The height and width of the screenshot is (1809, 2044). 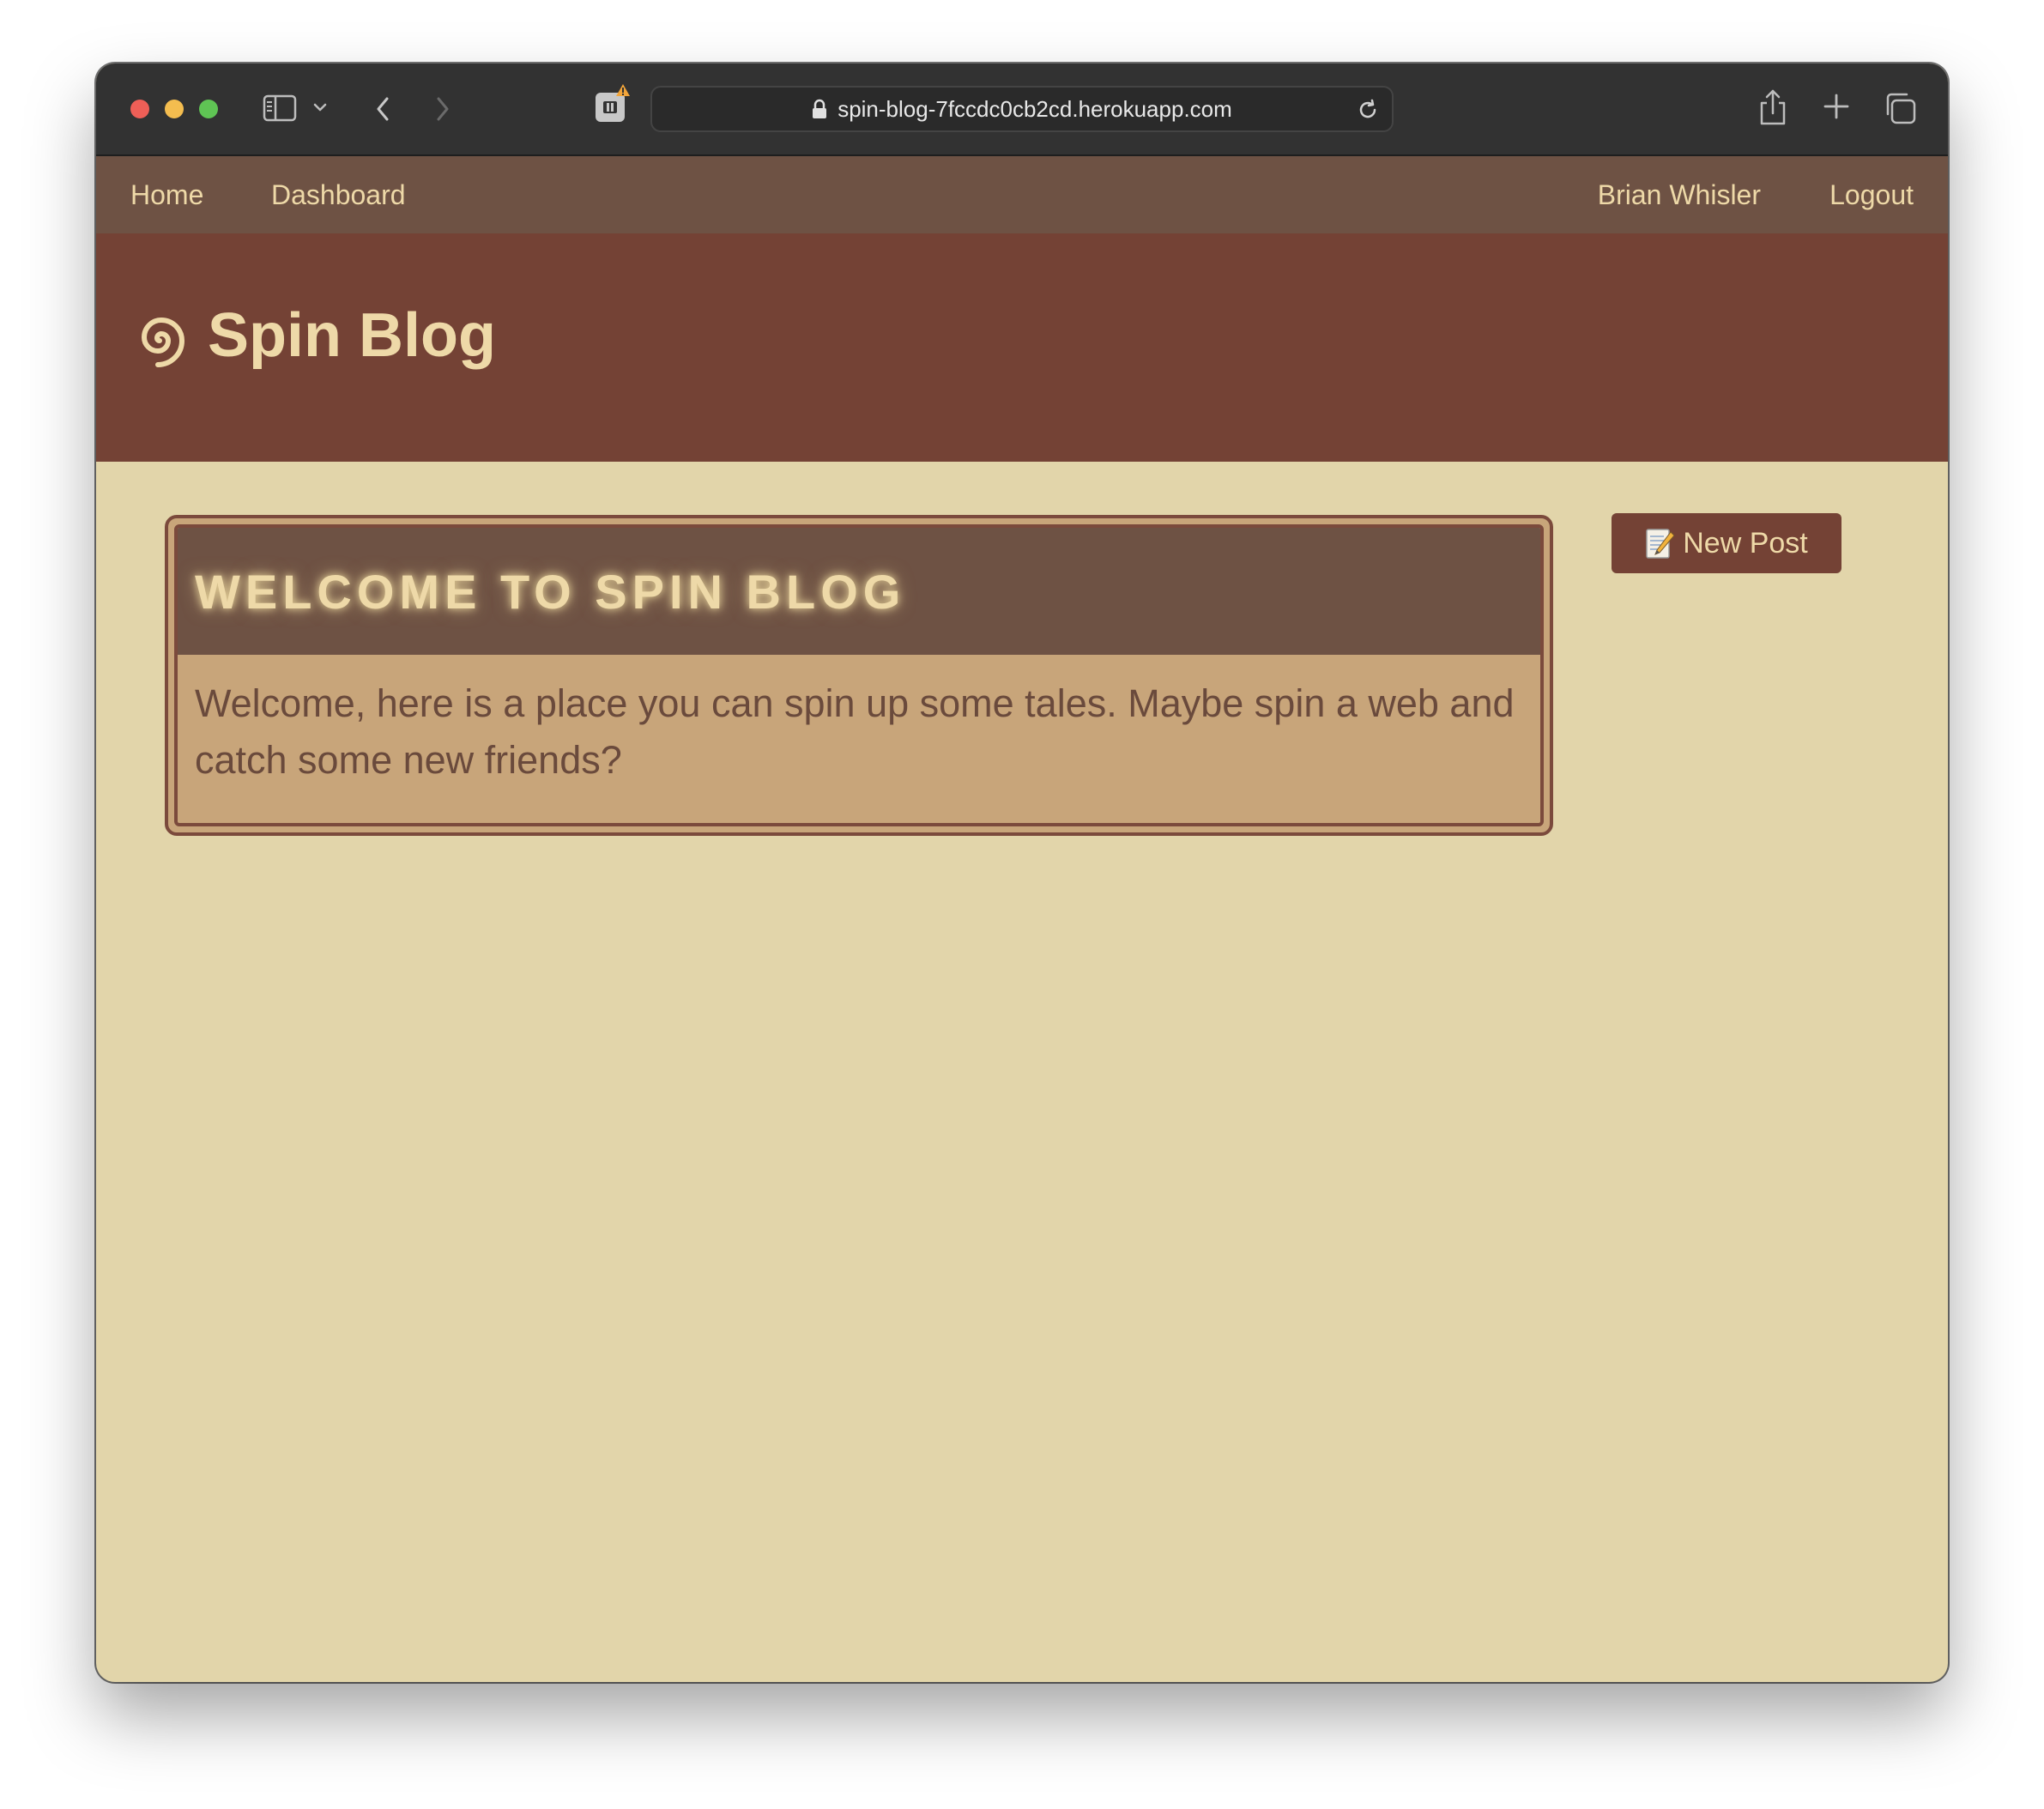 I want to click on chevron-down-icon, so click(x=320, y=107).